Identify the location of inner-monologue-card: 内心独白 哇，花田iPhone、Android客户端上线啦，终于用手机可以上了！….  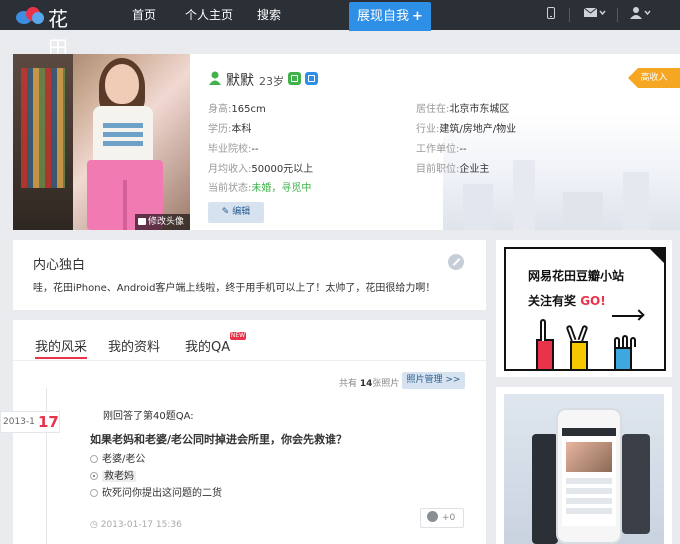
(249, 275).